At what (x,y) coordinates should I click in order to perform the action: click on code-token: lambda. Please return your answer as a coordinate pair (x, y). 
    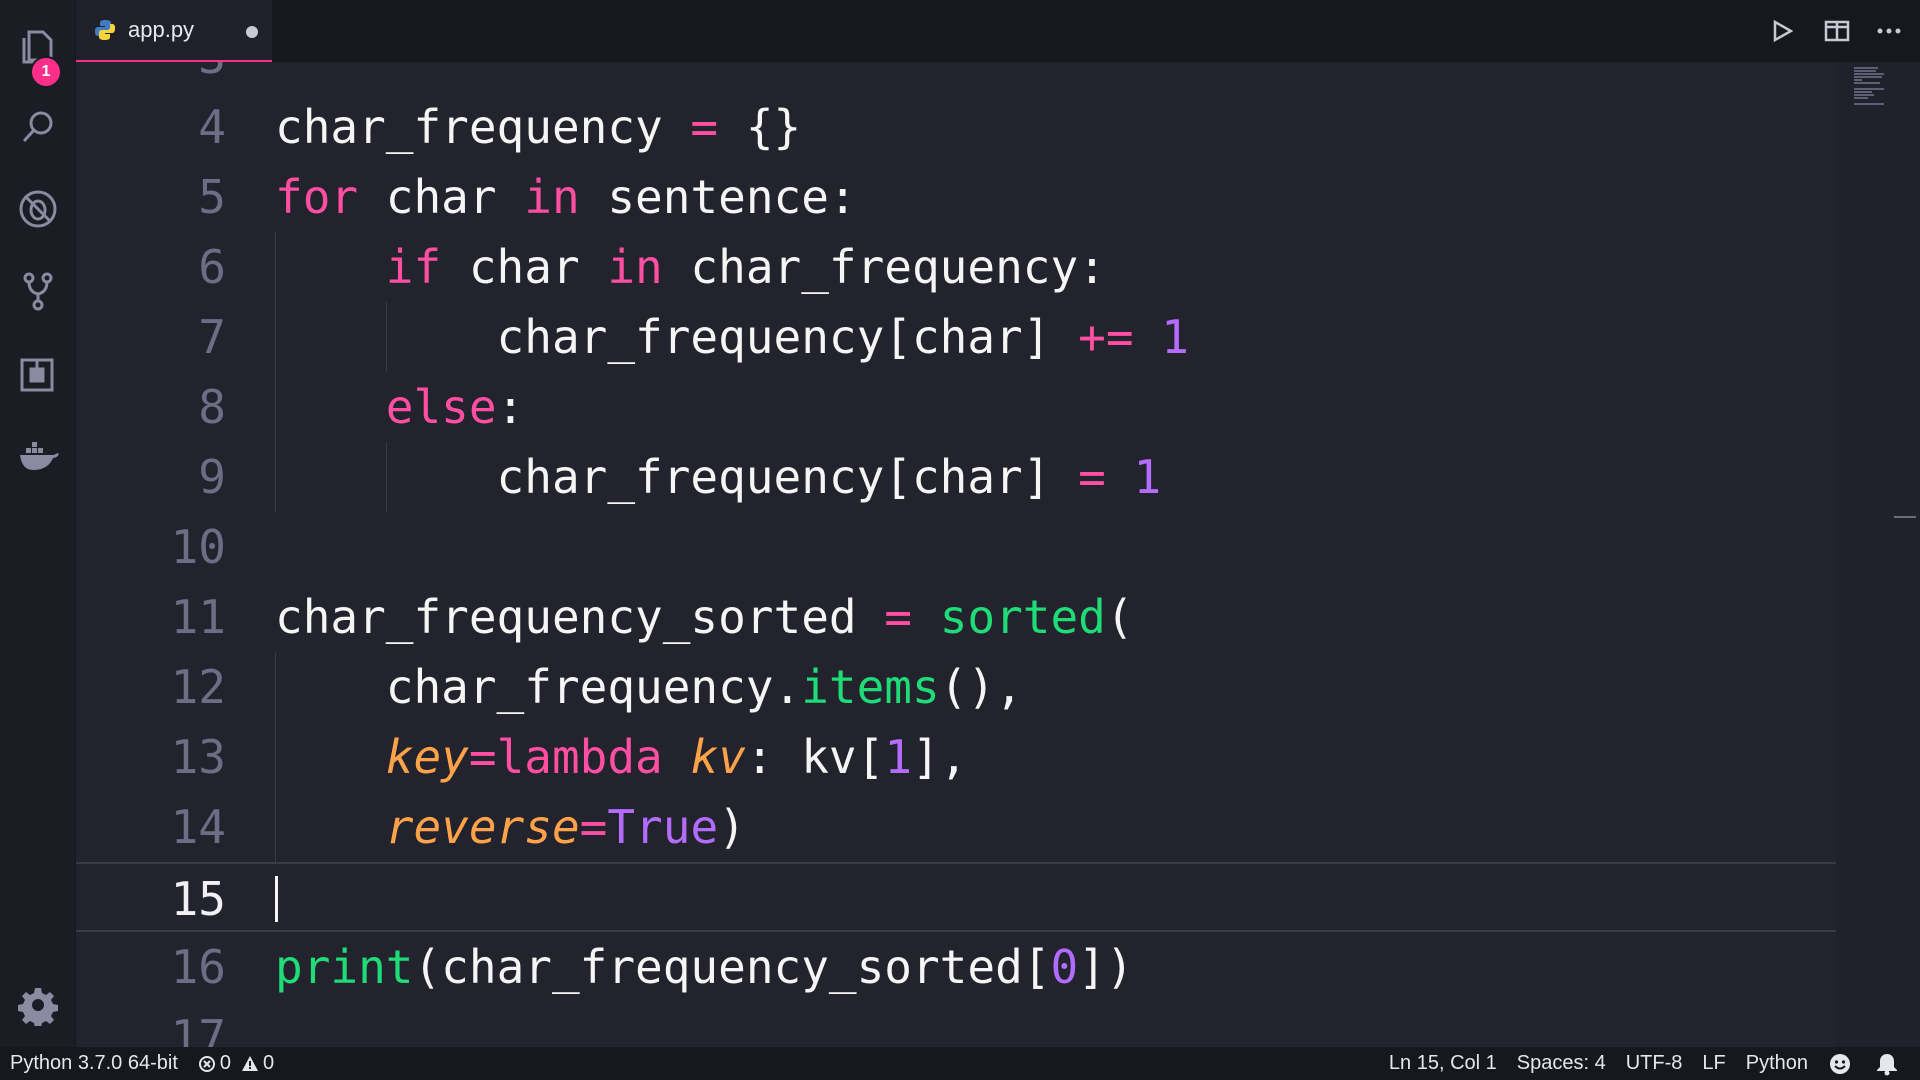
    Looking at the image, I should click on (579, 757).